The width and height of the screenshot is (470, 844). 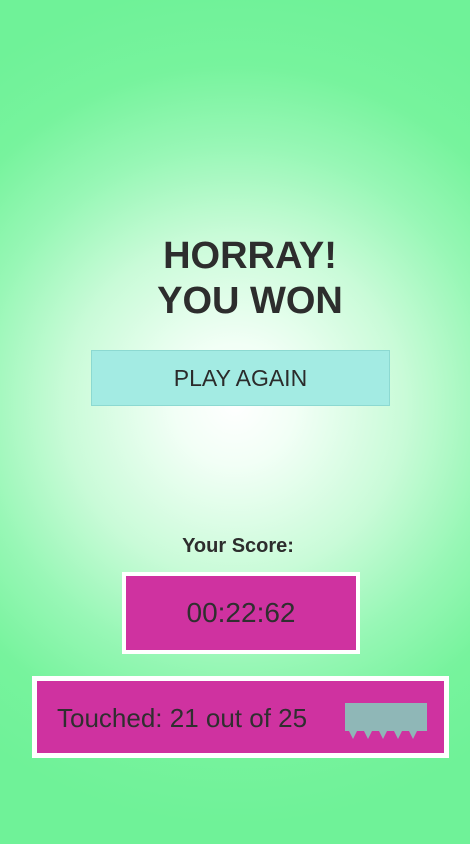 I want to click on win-title-line-2: YOU WON, so click(x=250, y=301).